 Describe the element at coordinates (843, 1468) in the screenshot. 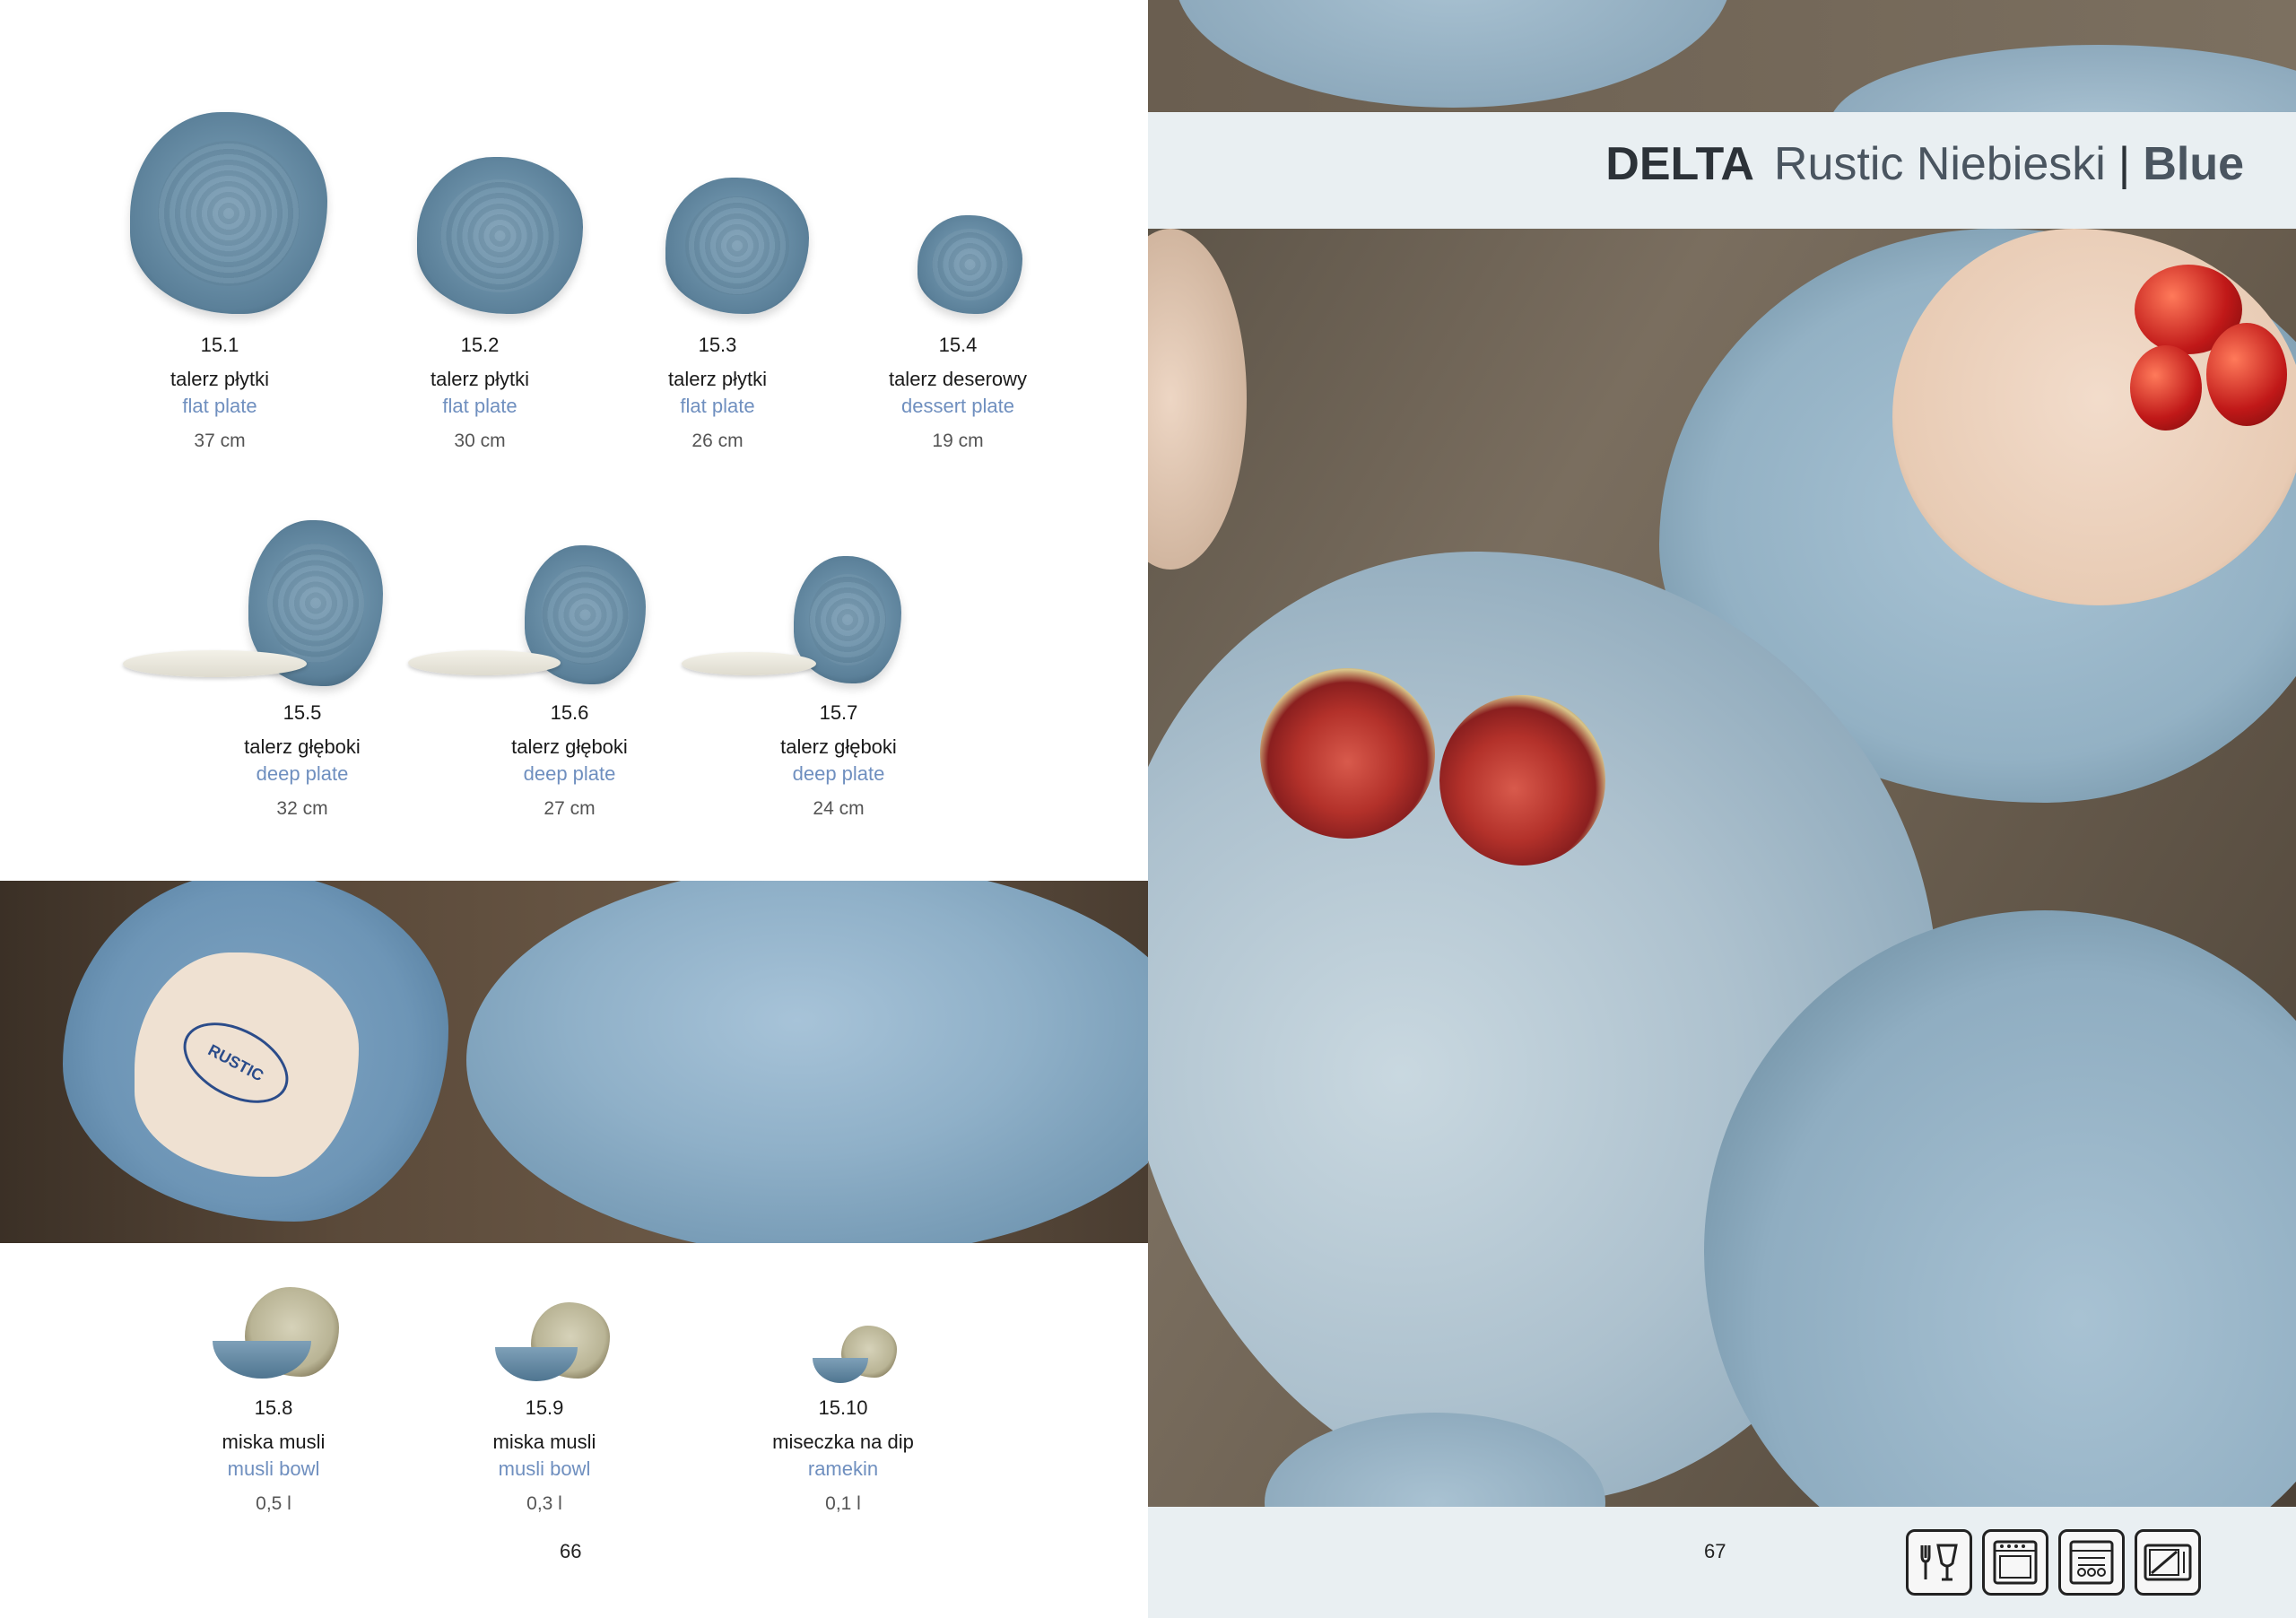

I see `product-name-en: ramekin` at that location.